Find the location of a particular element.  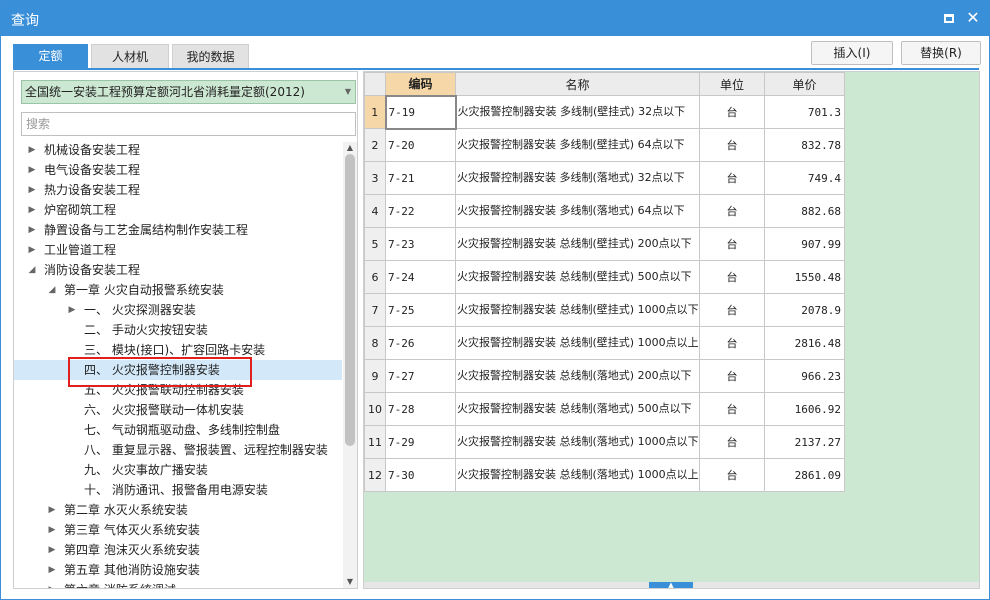

tree-item: ▶ 第三章 气体灭火系统安装 is located at coordinates (178, 530).